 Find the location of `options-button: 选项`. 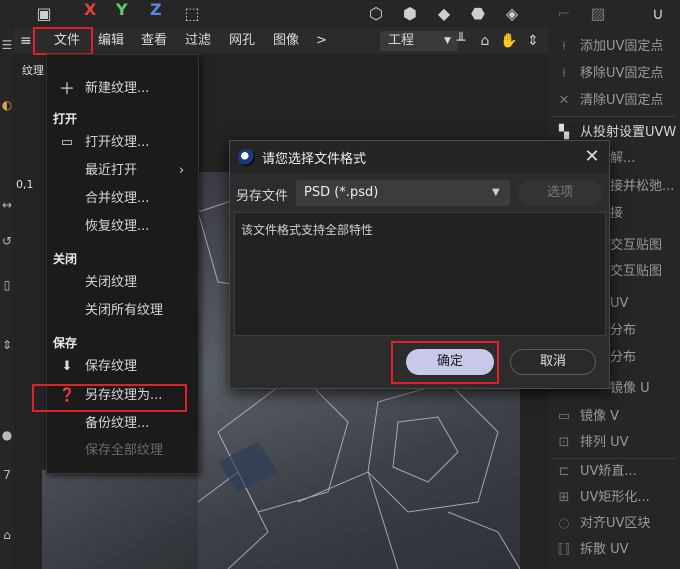

options-button: 选项 is located at coordinates (560, 193).